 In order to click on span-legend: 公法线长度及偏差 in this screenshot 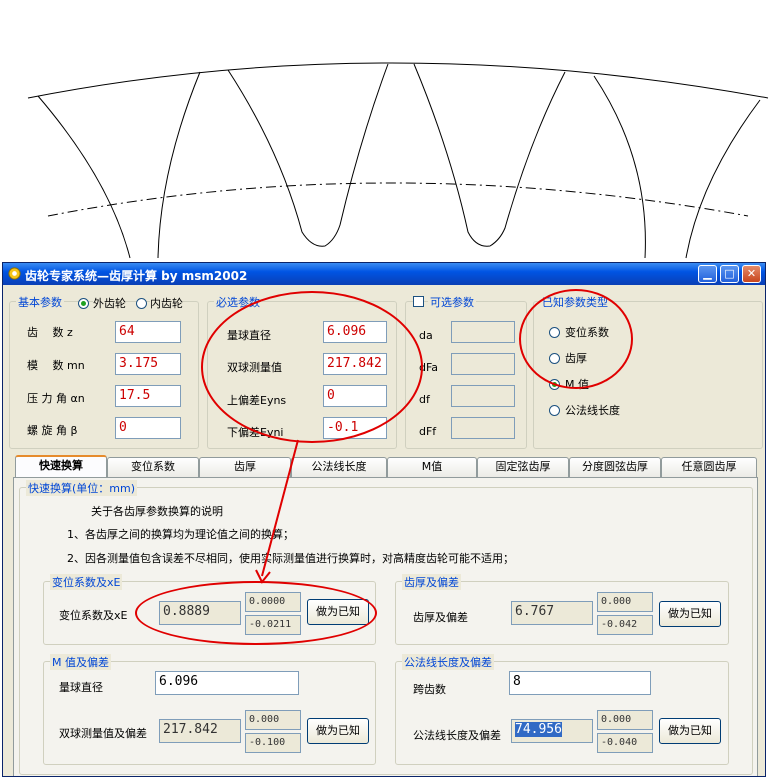, I will do `click(448, 662)`.